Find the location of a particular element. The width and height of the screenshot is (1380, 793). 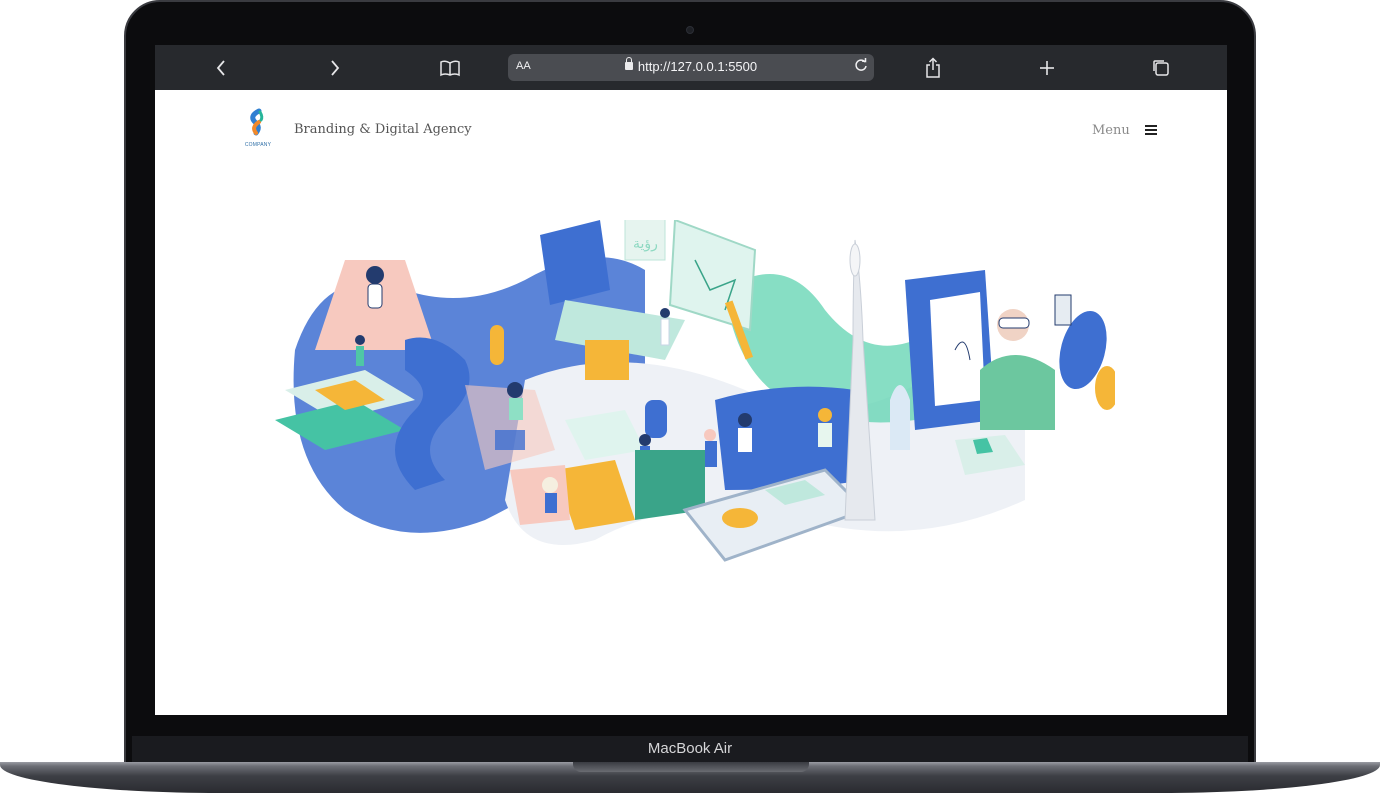

company-logo: COMPANY is located at coordinates (258, 131).